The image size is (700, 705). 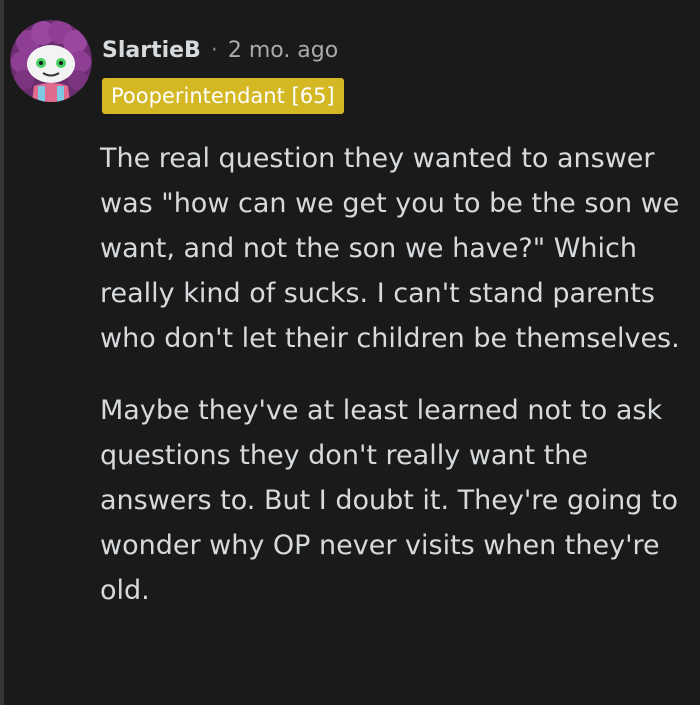 I want to click on user-flair: Pooperintendant [65], so click(x=223, y=96).